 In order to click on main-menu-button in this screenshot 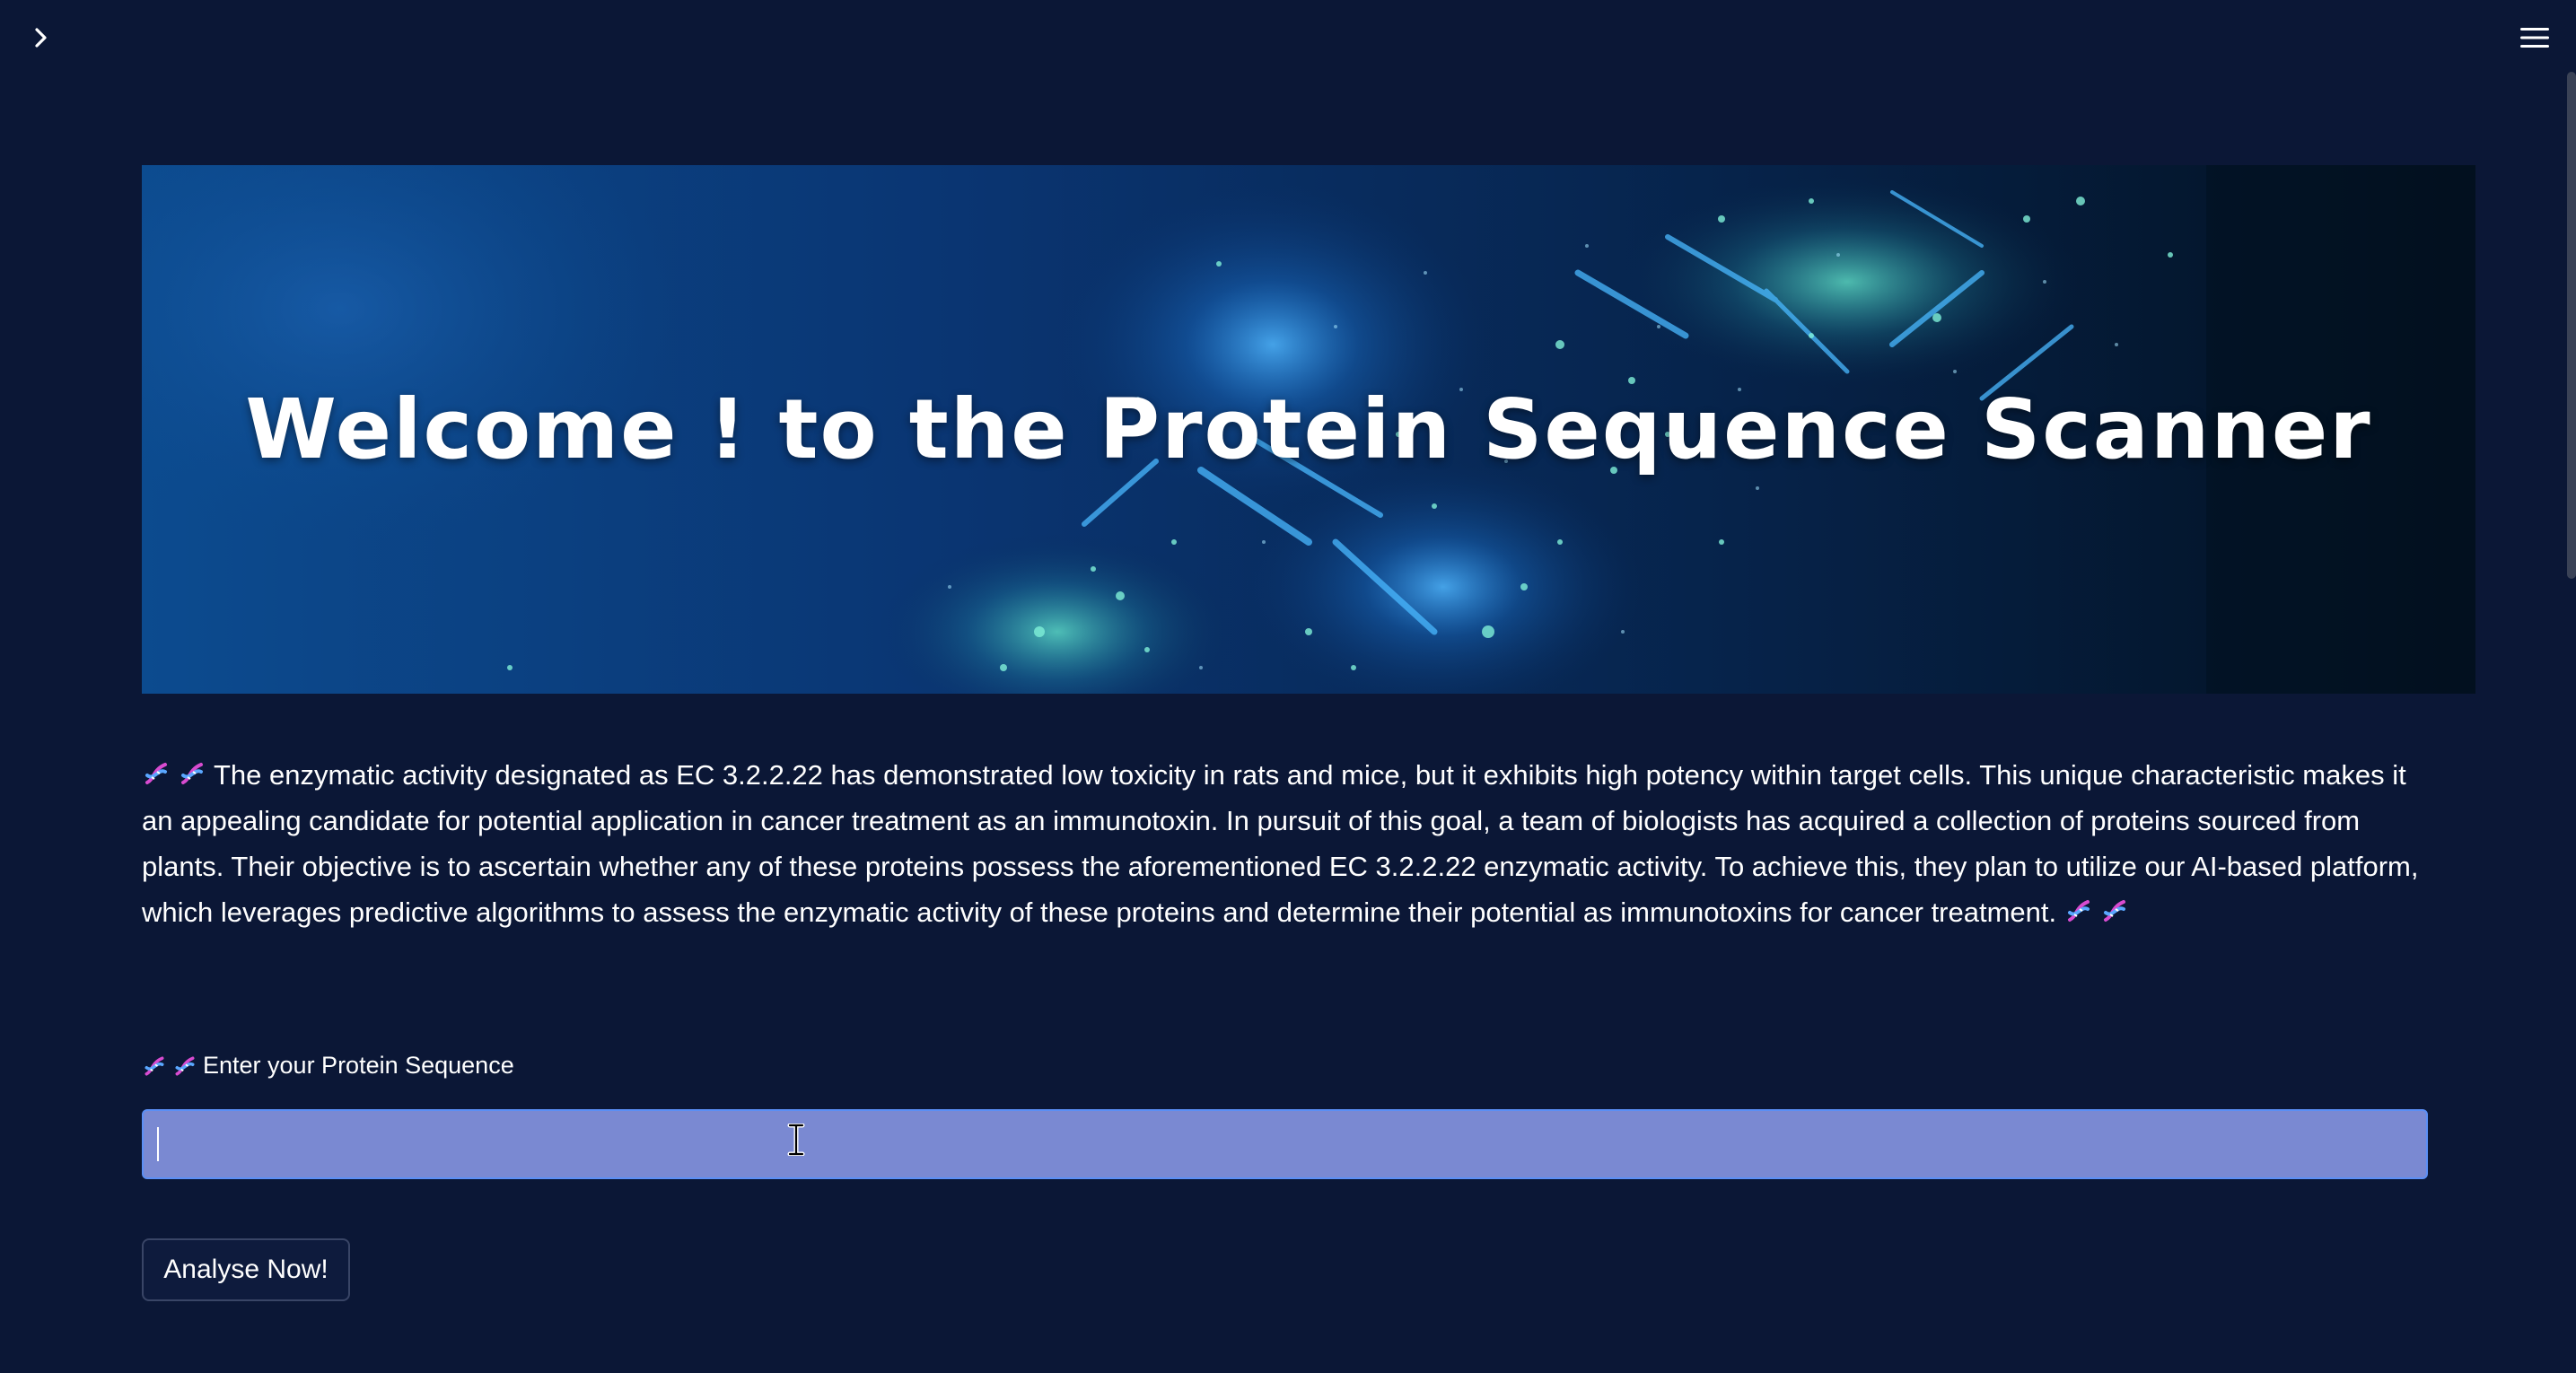, I will do `click(2534, 37)`.